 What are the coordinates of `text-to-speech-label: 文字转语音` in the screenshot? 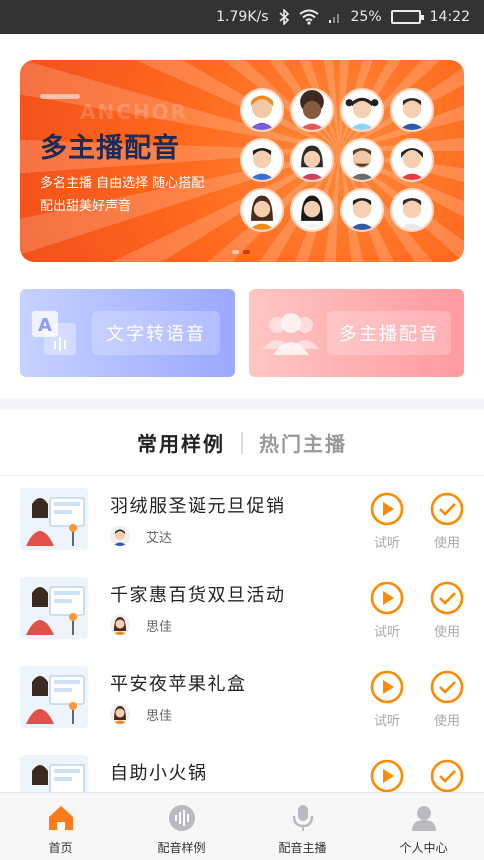 It's located at (156, 333).